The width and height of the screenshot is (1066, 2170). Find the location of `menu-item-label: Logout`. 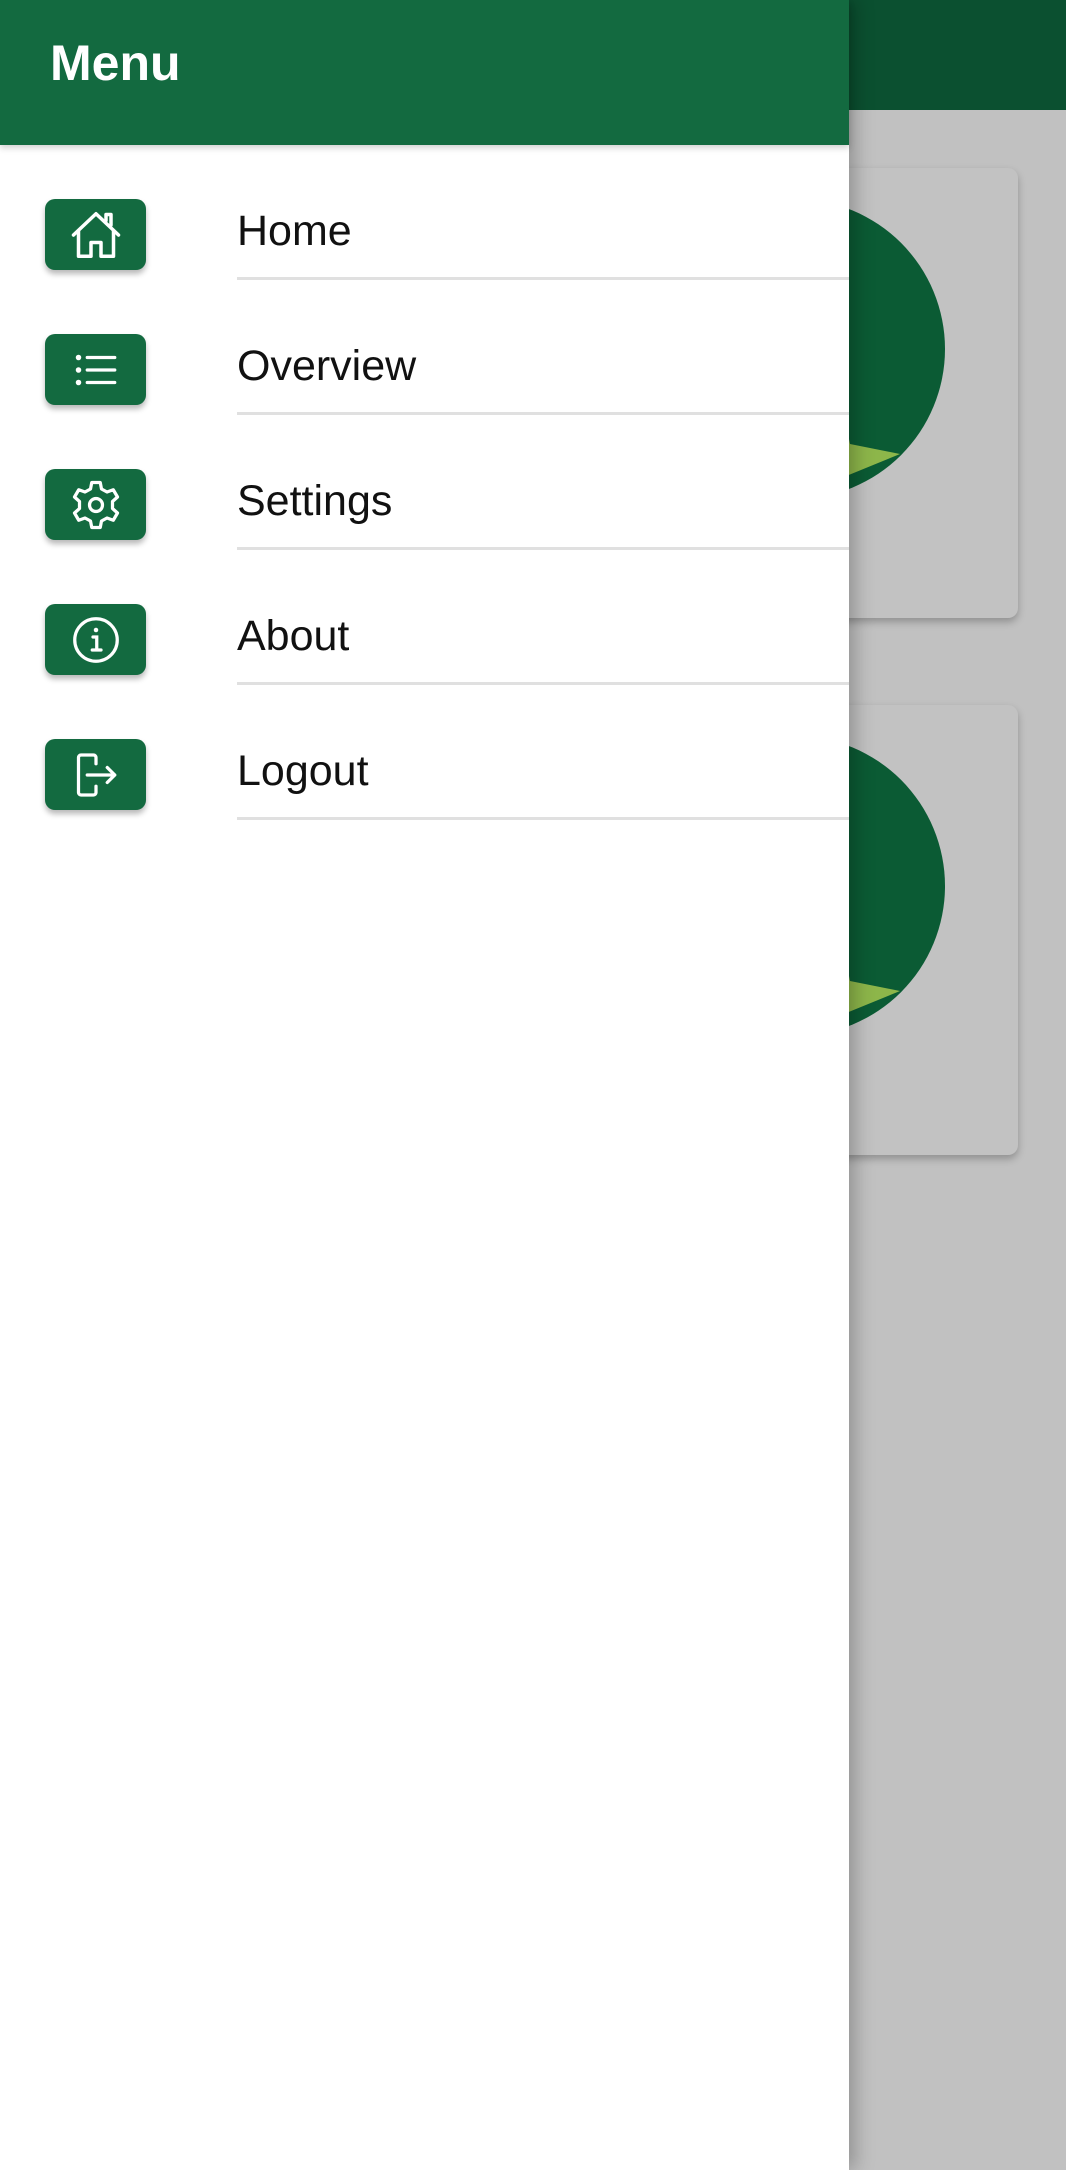

menu-item-label: Logout is located at coordinates (303, 771).